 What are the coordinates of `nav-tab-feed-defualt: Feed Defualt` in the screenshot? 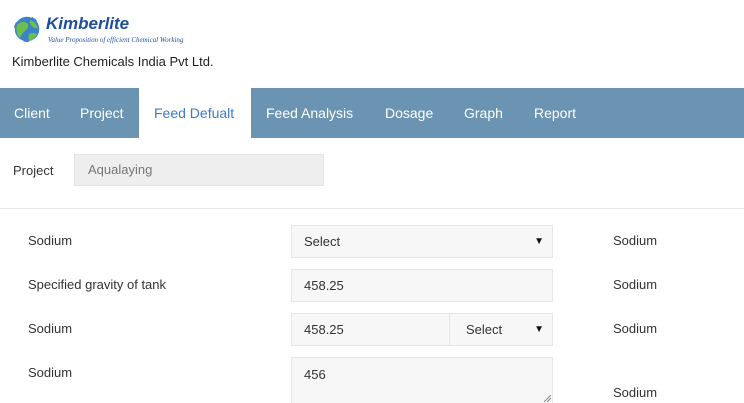 It's located at (195, 113).